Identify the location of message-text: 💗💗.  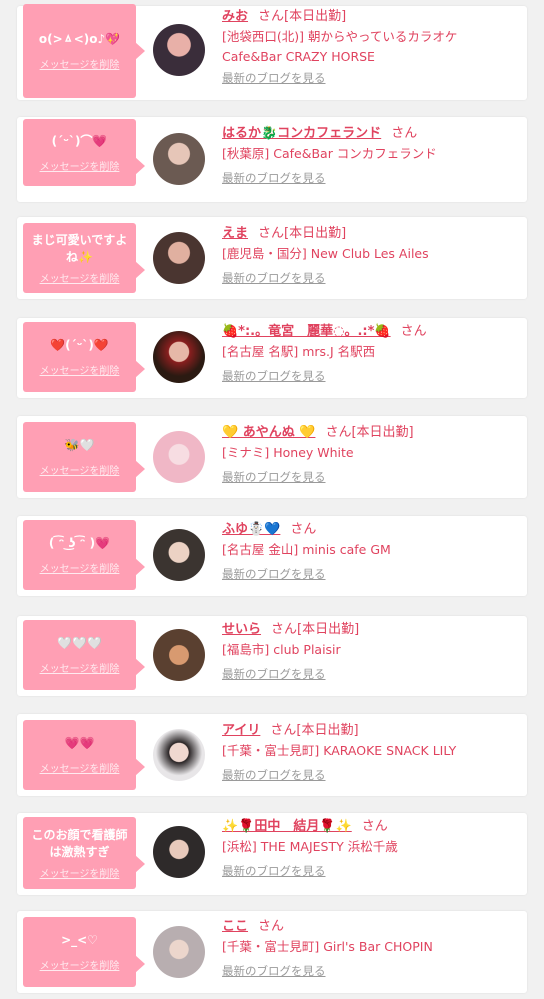
(79, 743).